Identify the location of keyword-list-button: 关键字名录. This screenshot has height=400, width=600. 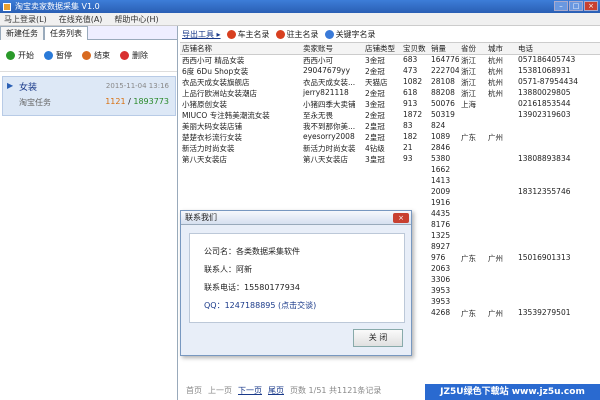
(350, 34).